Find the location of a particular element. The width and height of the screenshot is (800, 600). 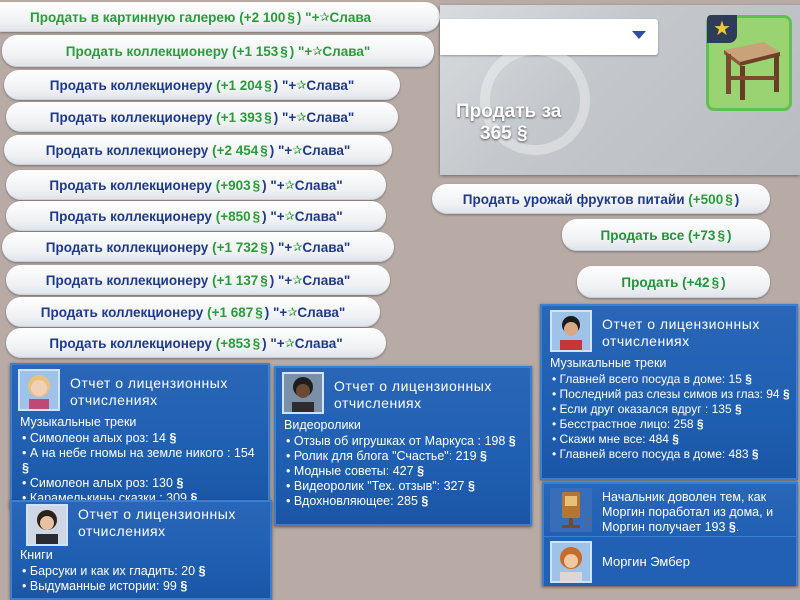

list-item: Скажи мне все: 484 § is located at coordinates (671, 439).